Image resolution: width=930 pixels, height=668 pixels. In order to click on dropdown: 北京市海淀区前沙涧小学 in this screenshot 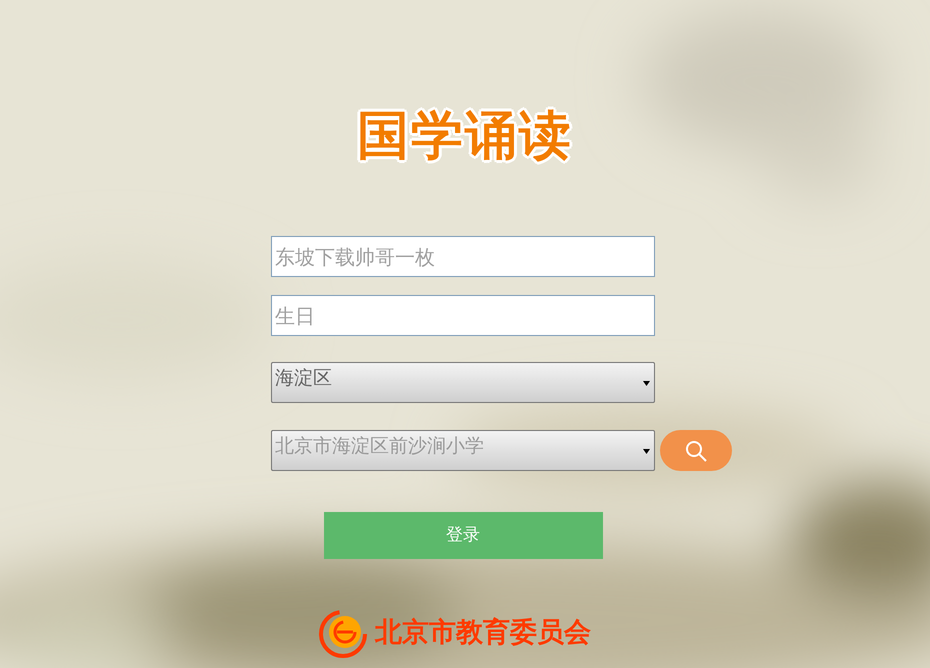, I will do `click(463, 450)`.